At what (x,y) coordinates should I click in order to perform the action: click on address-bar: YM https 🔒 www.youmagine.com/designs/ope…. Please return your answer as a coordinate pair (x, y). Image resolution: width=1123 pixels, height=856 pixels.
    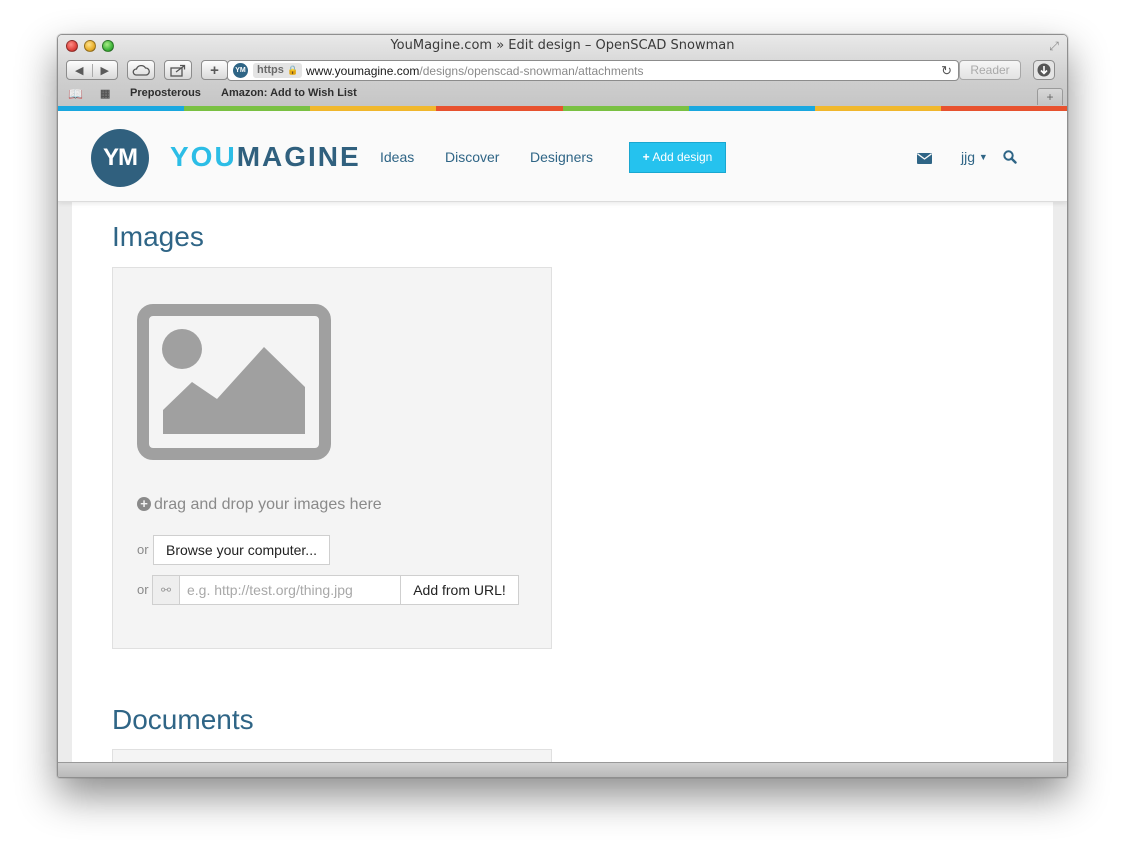
    Looking at the image, I should click on (593, 70).